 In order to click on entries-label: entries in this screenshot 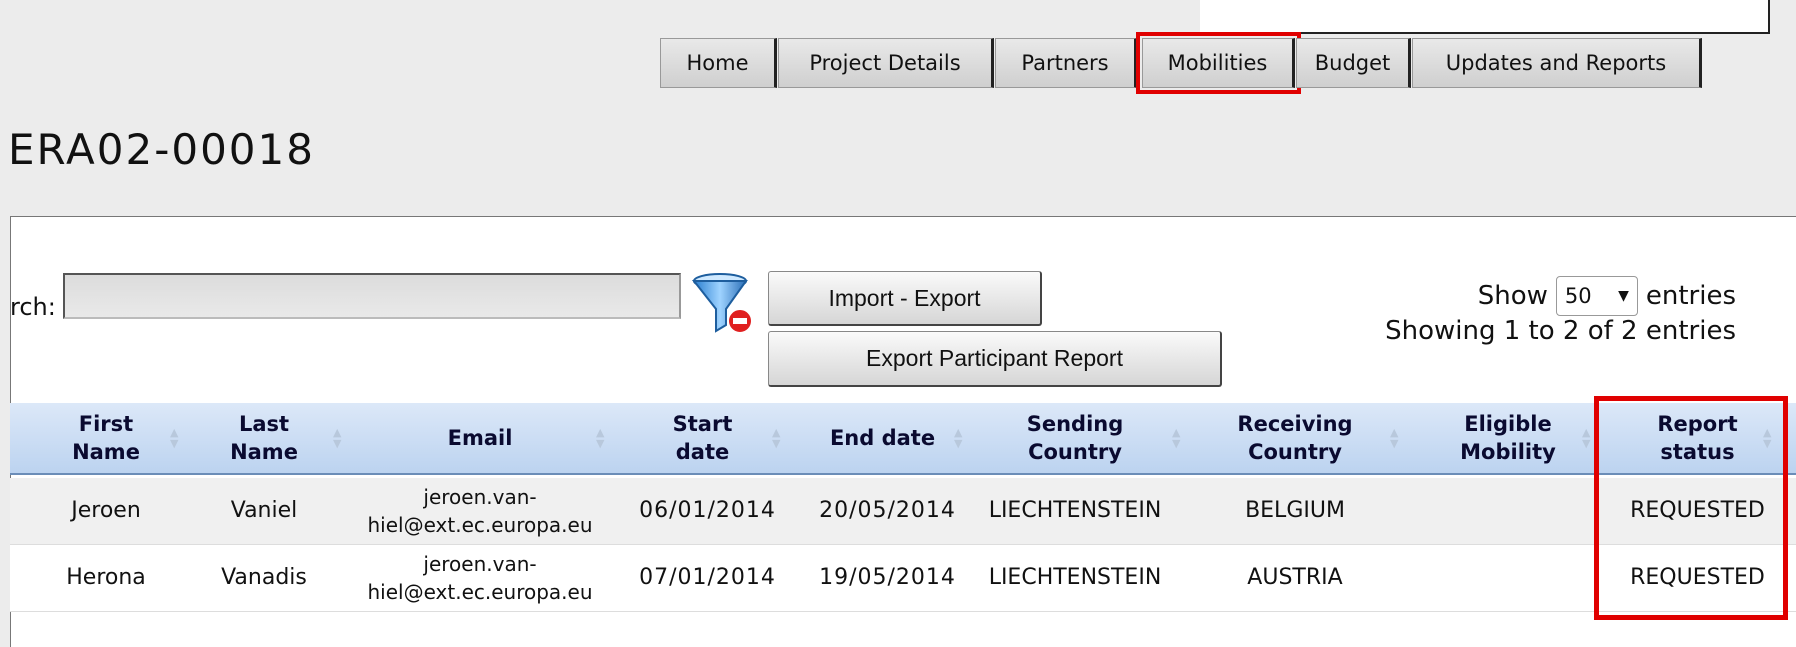, I will do `click(1690, 296)`.